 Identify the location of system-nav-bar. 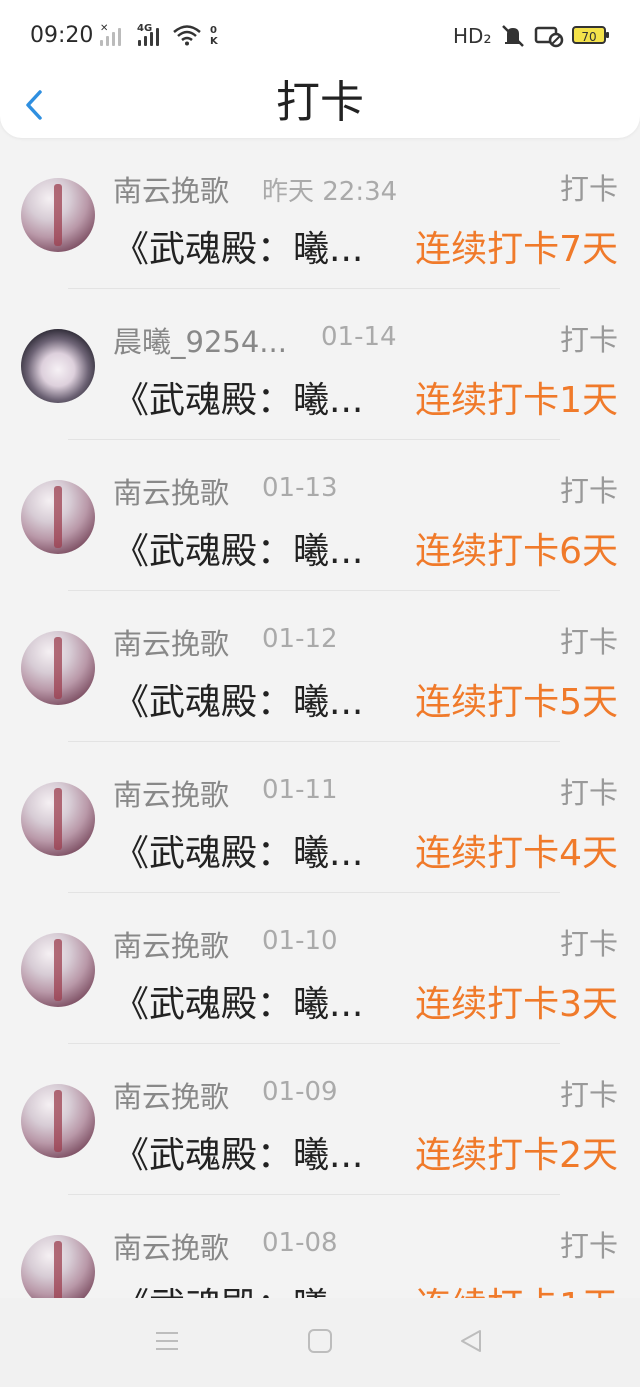
(320, 1342).